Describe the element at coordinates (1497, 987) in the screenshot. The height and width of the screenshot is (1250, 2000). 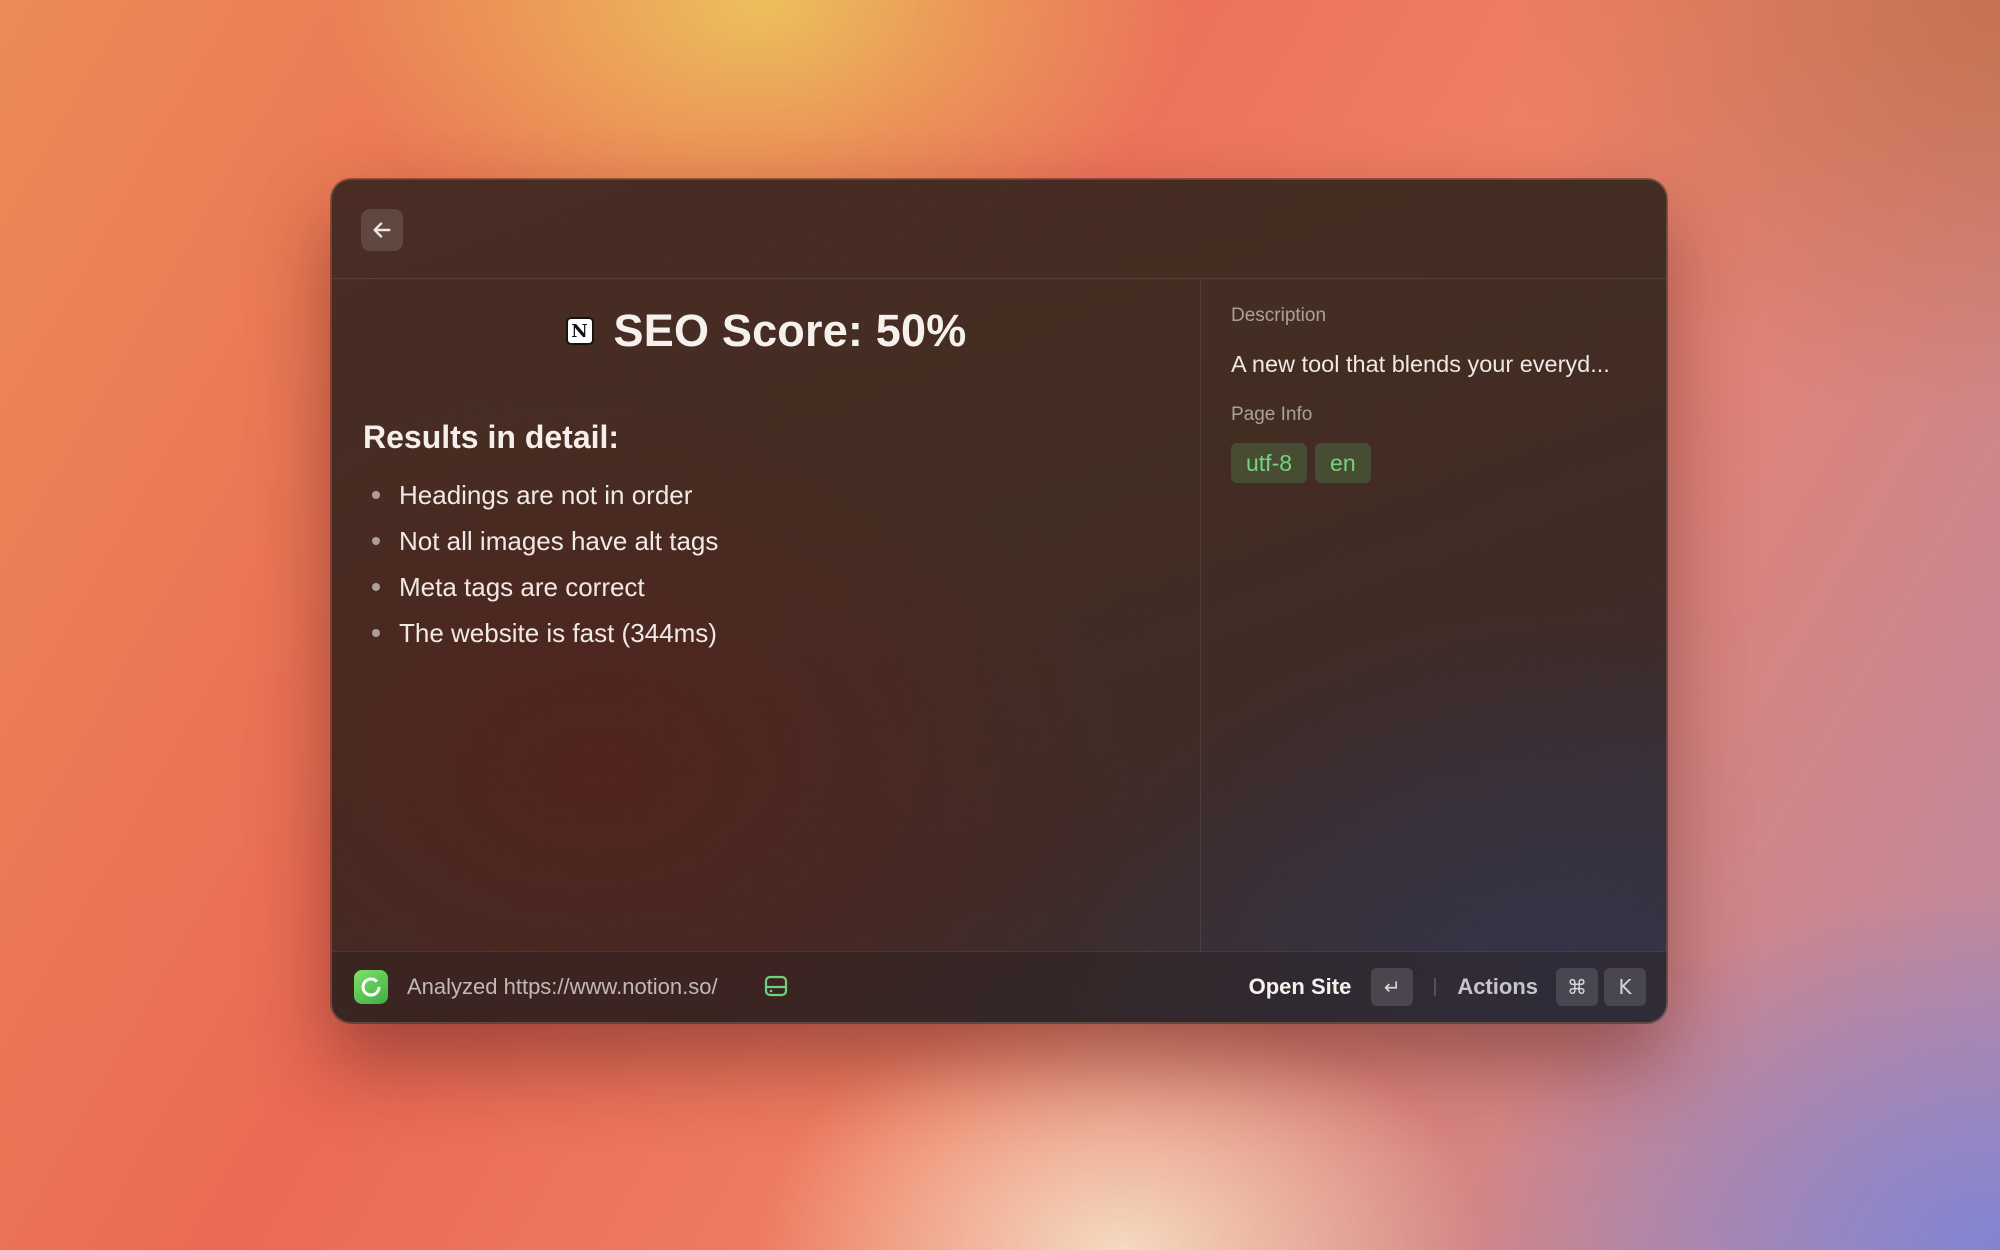
I see `actions-button: Actions` at that location.